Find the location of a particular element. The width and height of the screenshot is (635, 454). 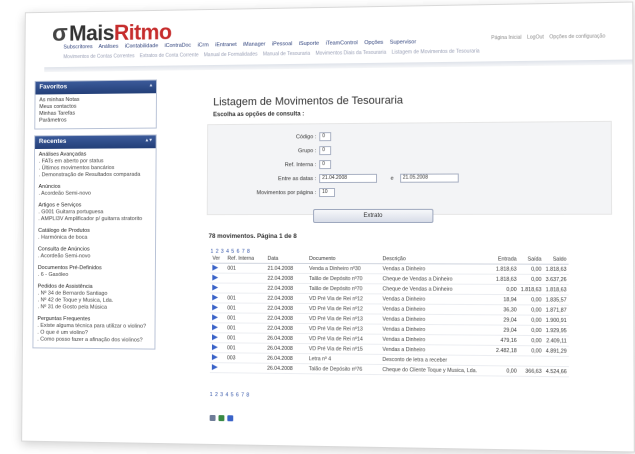

menu-item-isuporte: iSuporte is located at coordinates (309, 44).